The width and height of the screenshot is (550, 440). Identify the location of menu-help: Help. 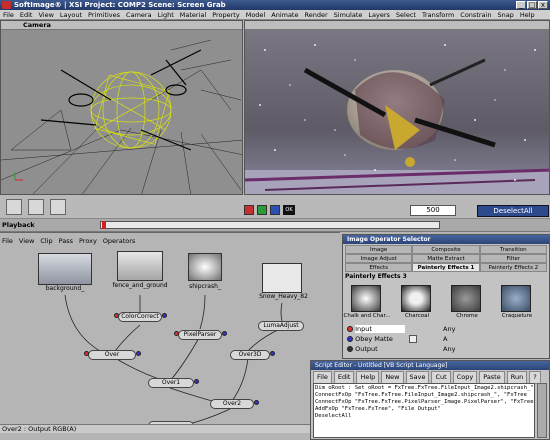
(527, 15).